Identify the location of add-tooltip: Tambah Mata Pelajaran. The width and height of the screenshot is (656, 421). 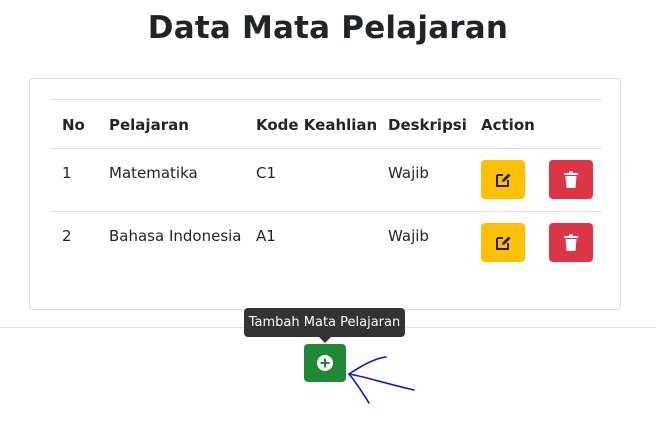
(324, 322).